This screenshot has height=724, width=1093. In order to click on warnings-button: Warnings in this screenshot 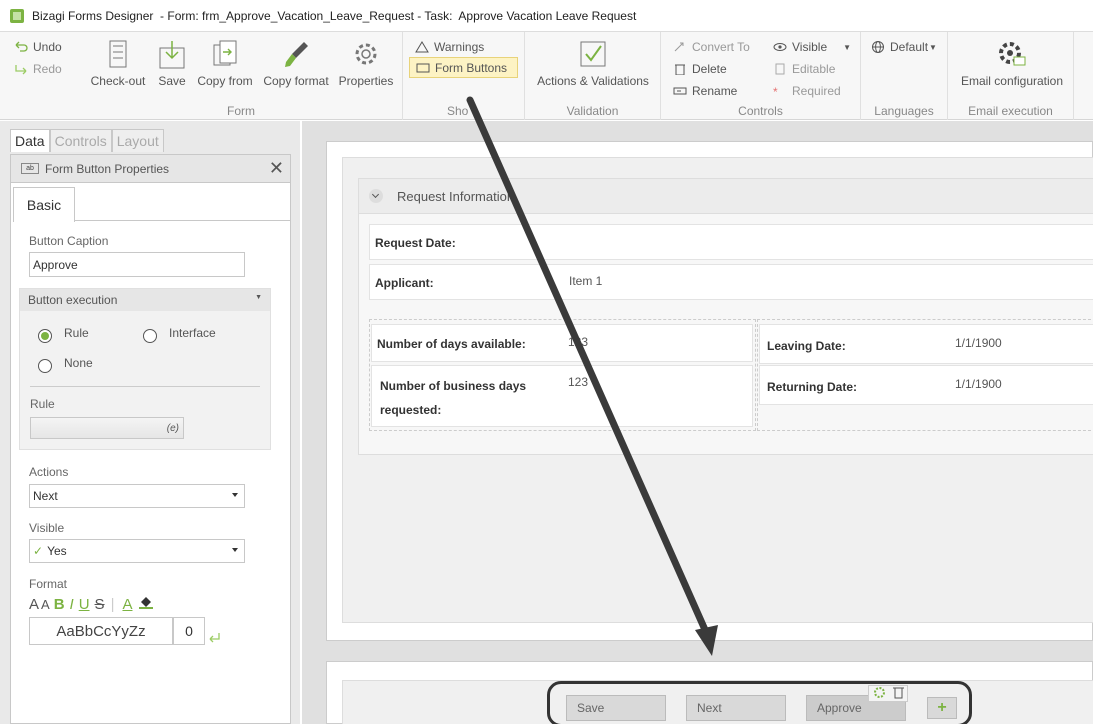, I will do `click(449, 47)`.